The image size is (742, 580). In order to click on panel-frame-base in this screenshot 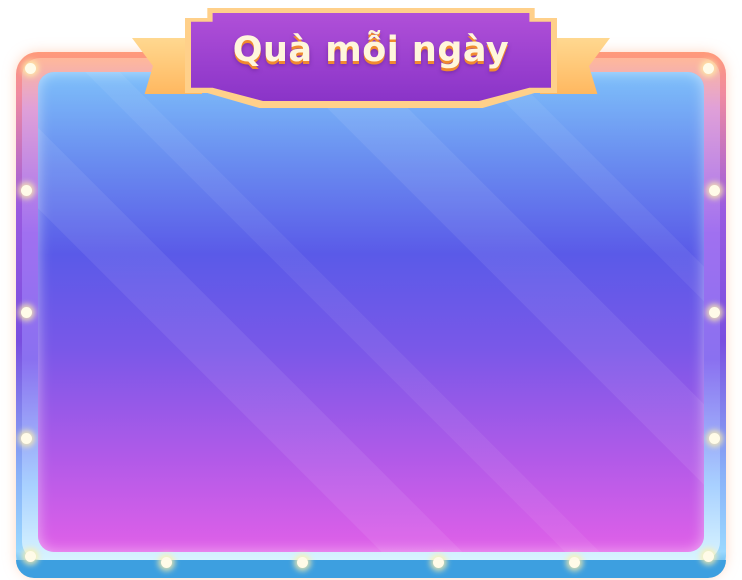, I will do `click(371, 569)`.